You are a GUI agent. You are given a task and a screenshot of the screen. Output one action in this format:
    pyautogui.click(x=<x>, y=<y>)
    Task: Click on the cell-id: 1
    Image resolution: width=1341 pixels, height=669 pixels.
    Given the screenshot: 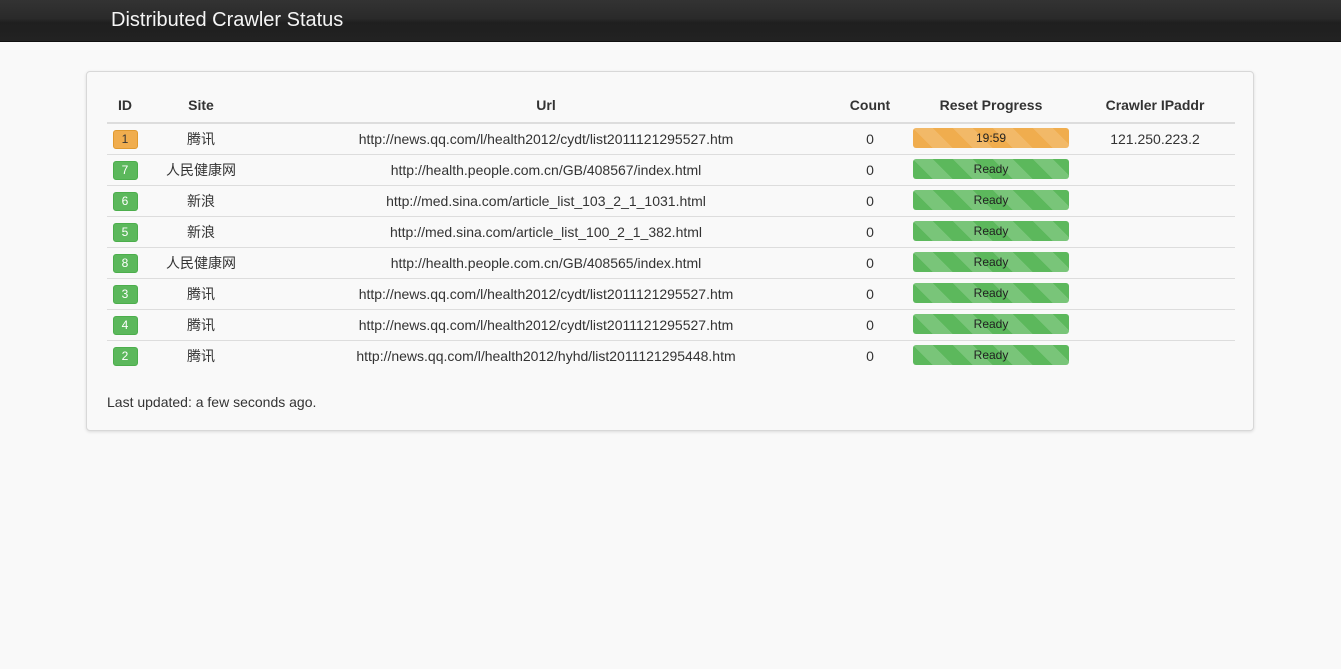 What is the action you would take?
    pyautogui.click(x=125, y=139)
    